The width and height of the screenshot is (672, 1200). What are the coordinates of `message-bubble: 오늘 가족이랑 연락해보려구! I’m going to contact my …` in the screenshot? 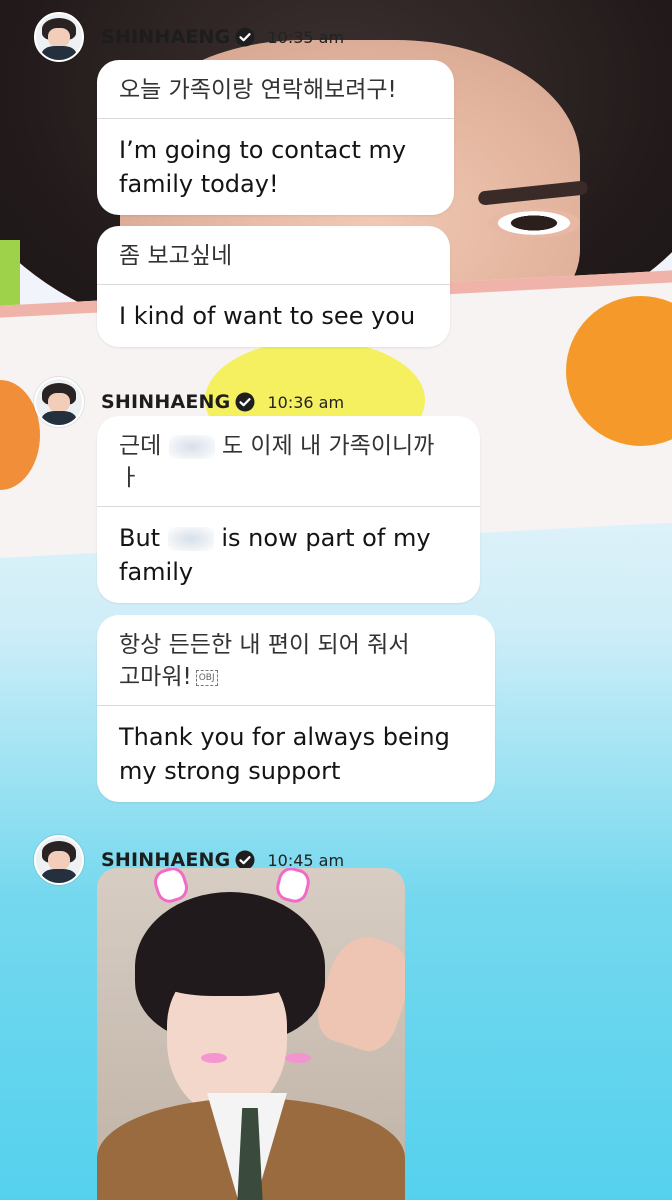 It's located at (275, 137).